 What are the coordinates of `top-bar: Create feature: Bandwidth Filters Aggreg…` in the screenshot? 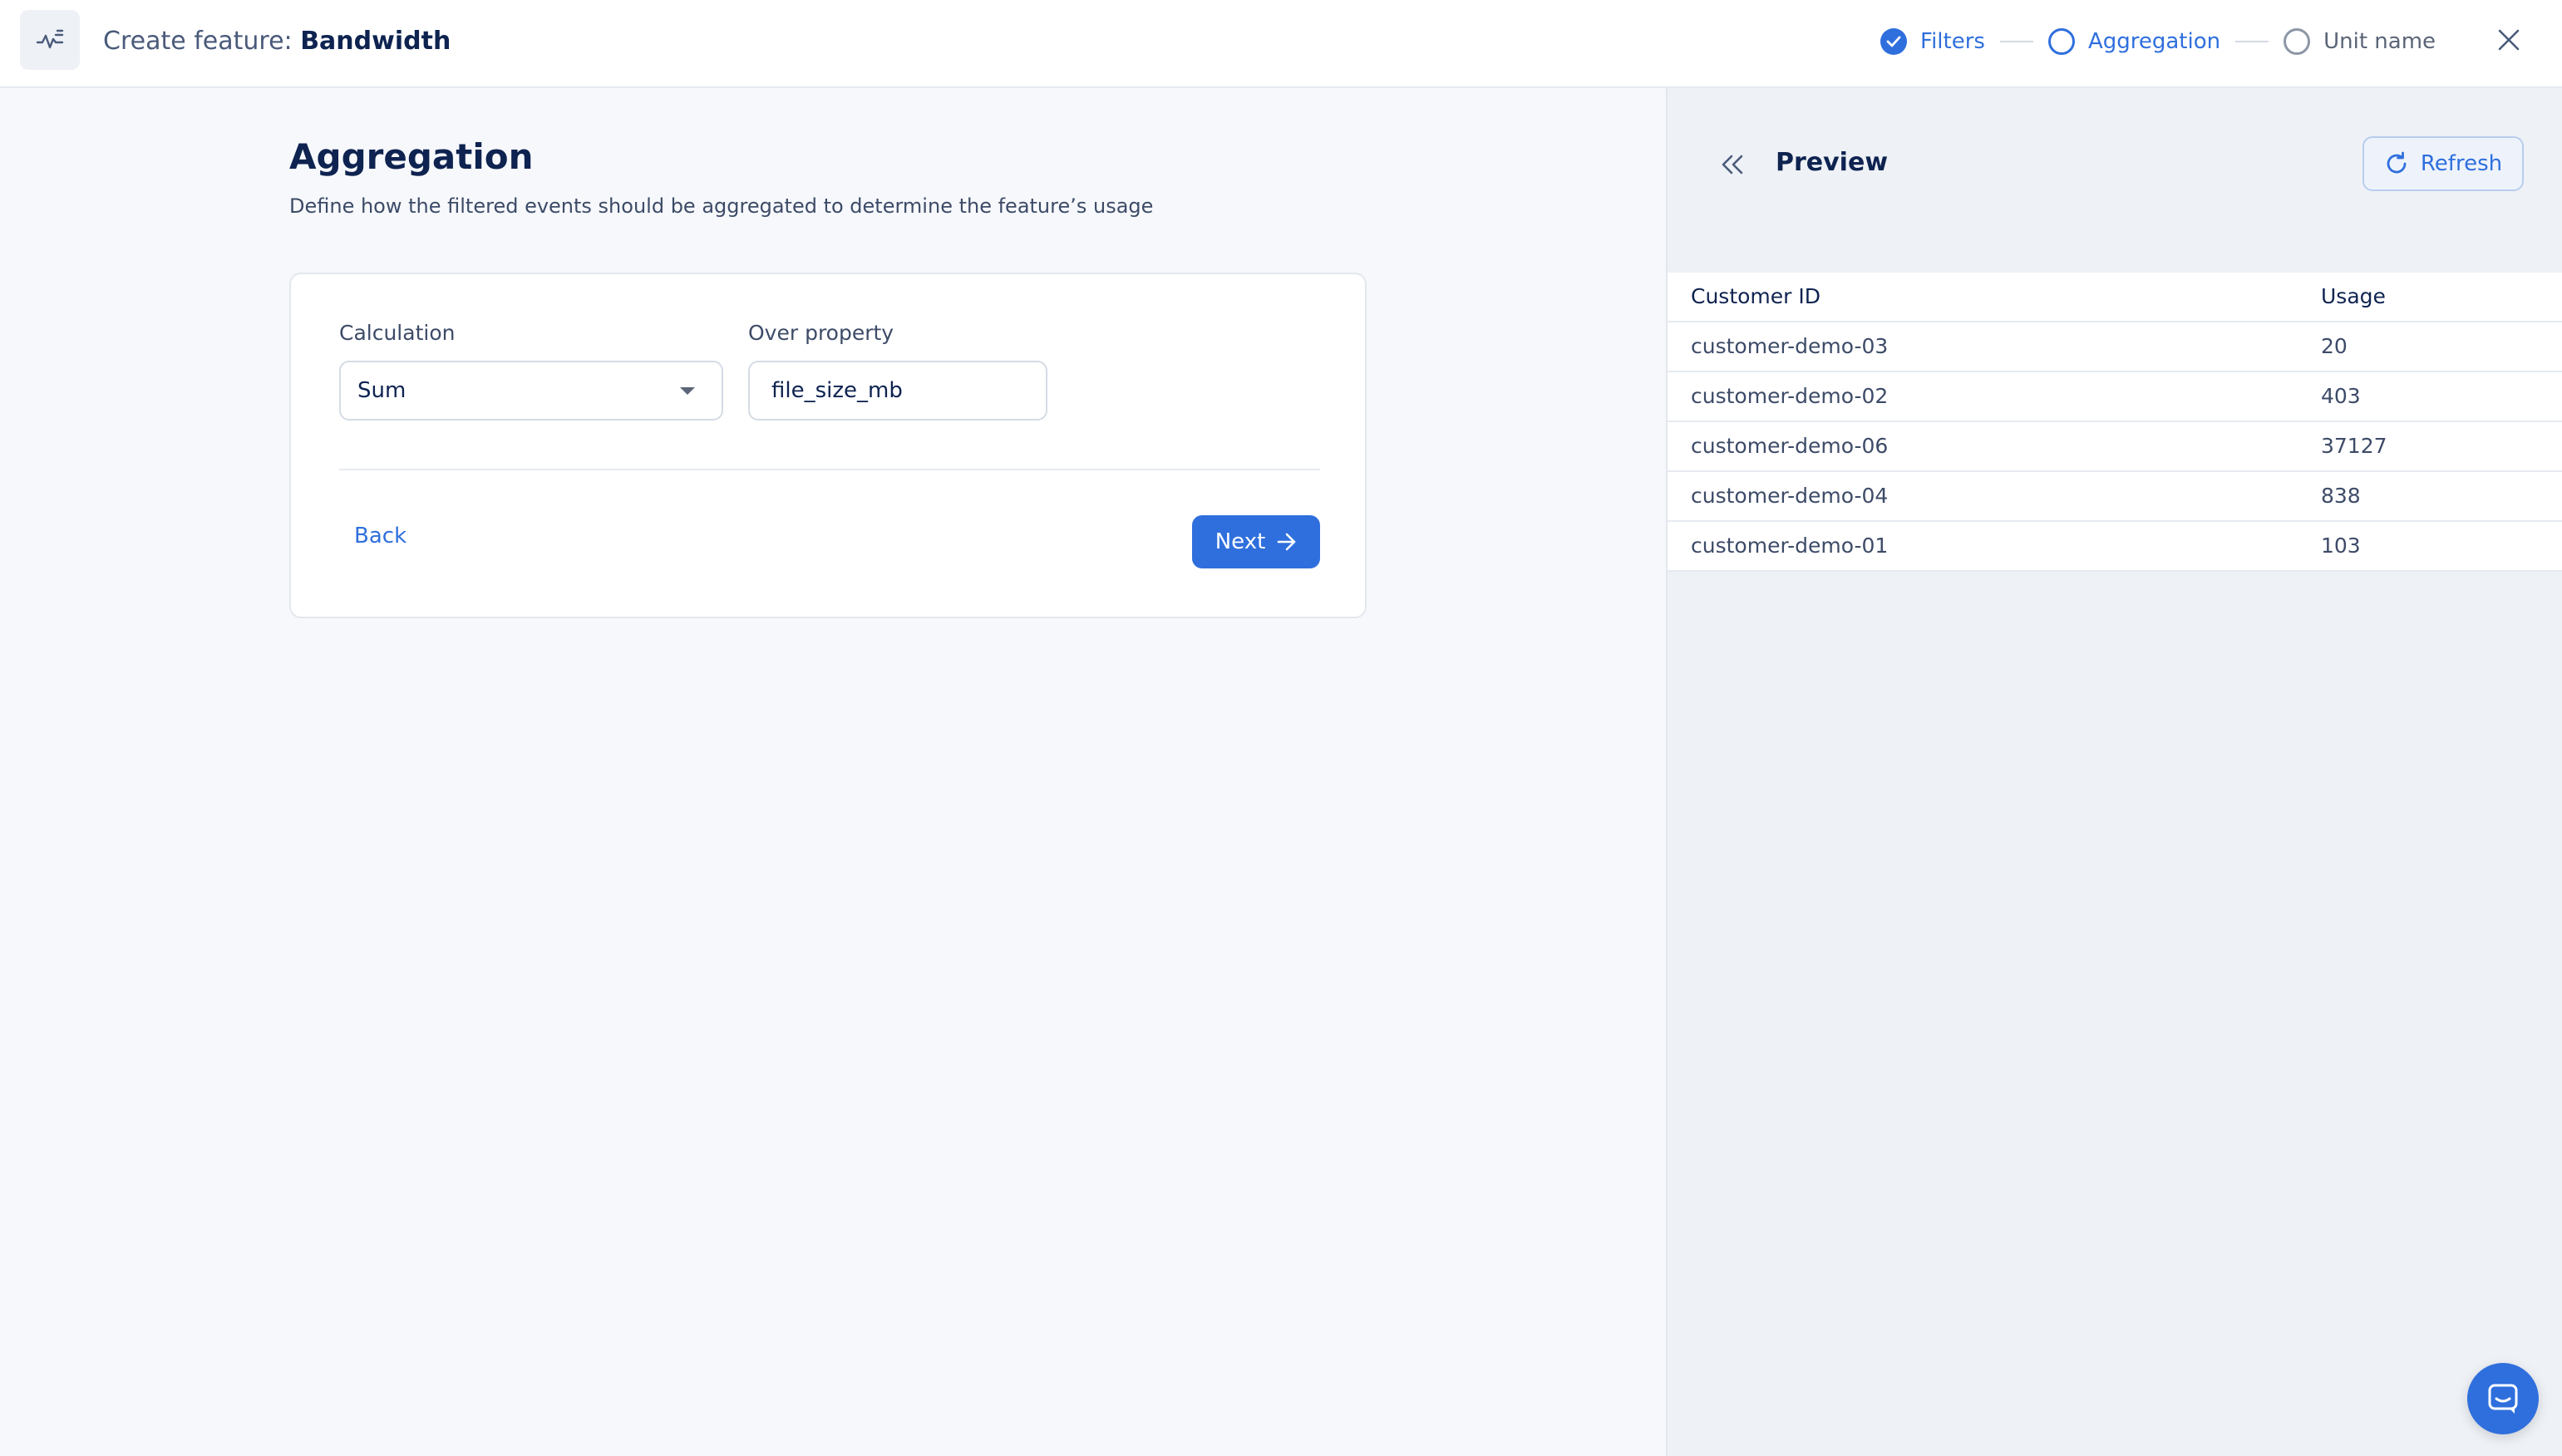 It's located at (1281, 44).